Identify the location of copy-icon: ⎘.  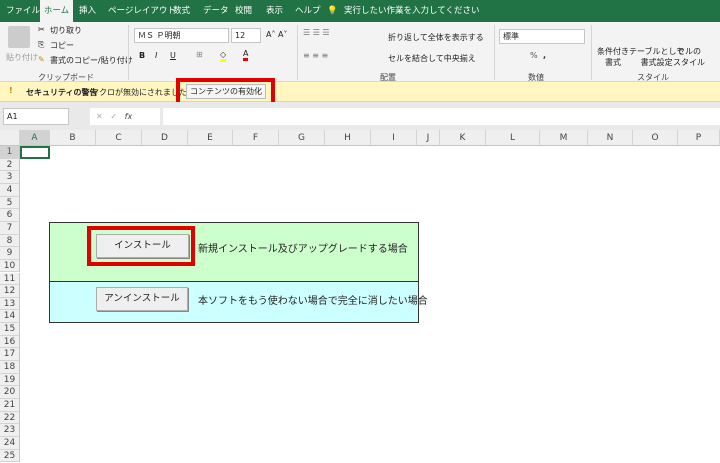
(41, 44).